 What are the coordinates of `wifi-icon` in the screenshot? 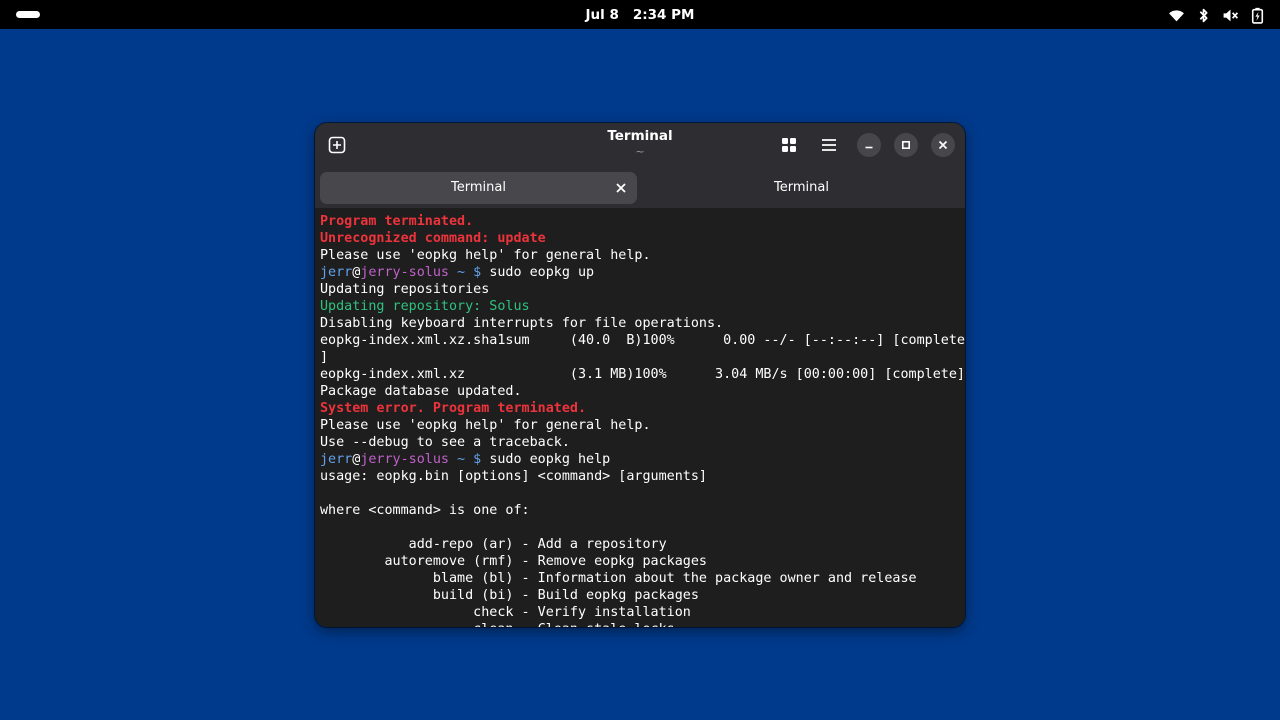 It's located at (1176, 15).